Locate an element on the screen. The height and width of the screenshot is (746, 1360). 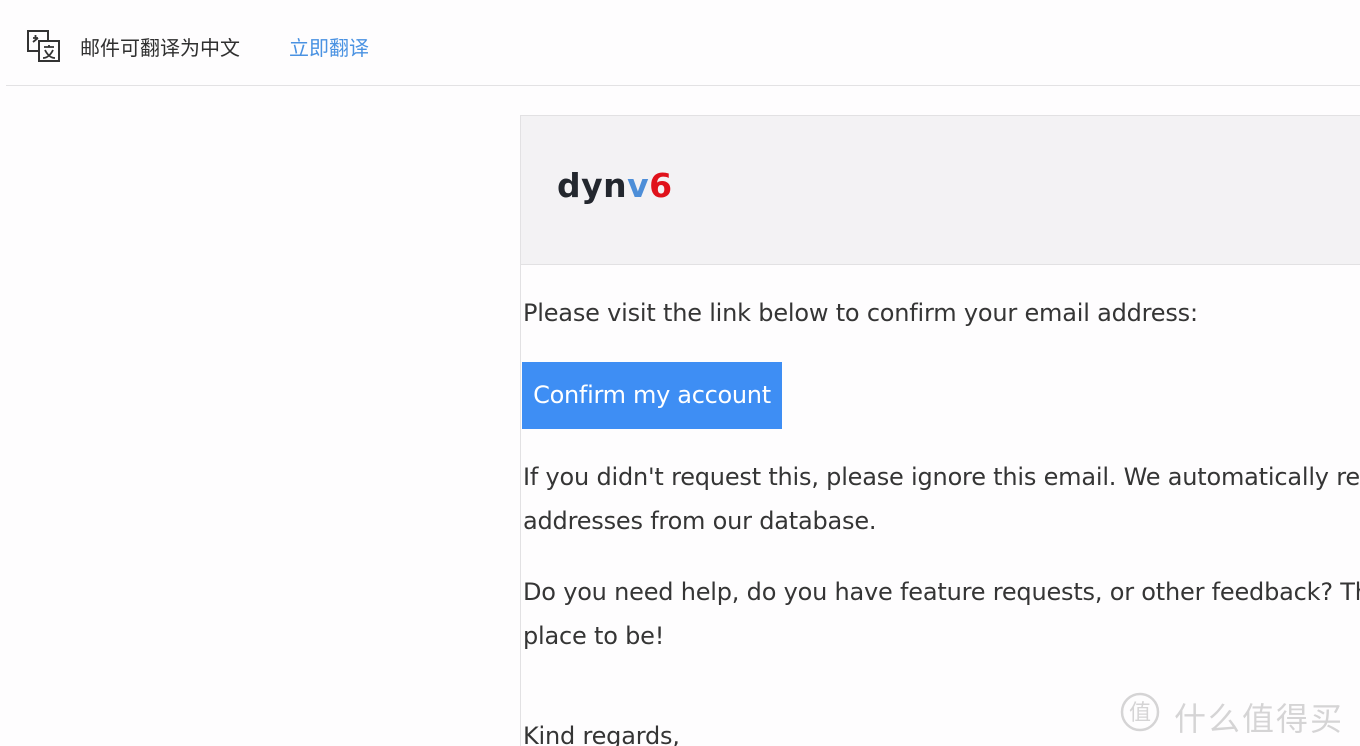
help-text-line-2: place to be! is located at coordinates (594, 636).